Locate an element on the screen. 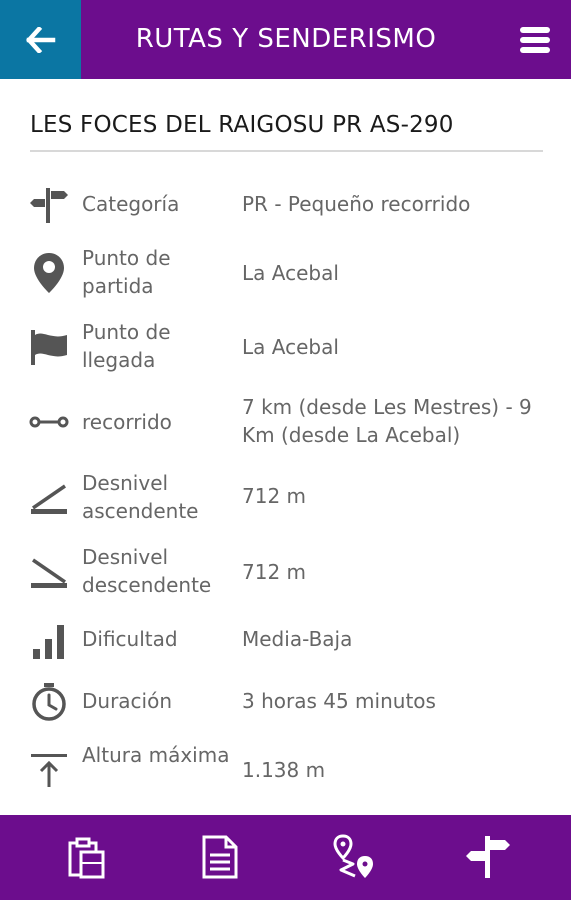 The height and width of the screenshot is (900, 571). page-title: RUTAS Y SENDERISMO is located at coordinates (286, 39).